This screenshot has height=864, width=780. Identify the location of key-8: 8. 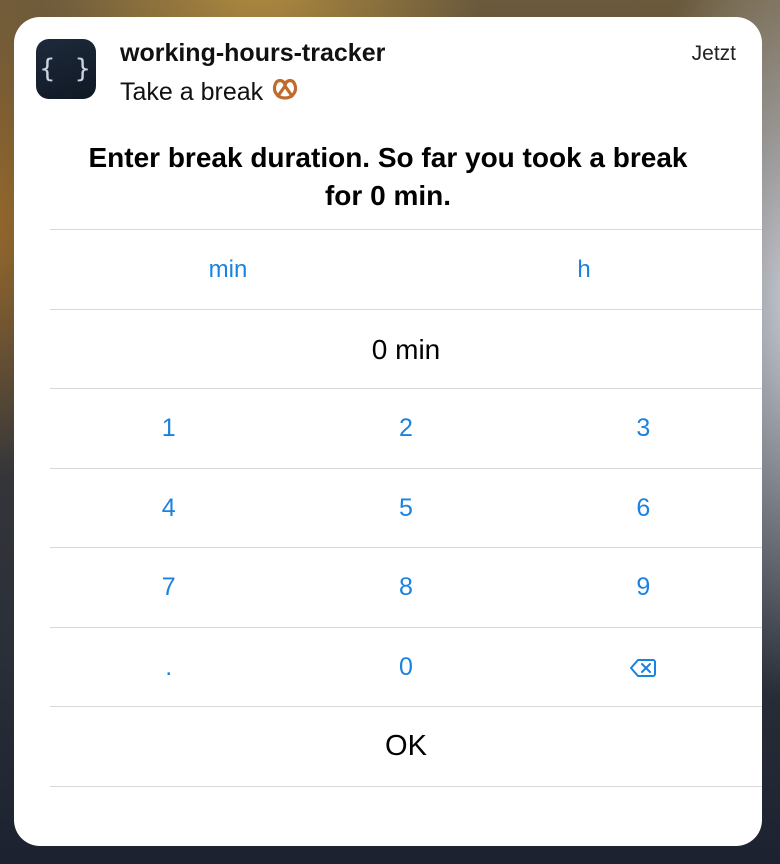
(405, 587).